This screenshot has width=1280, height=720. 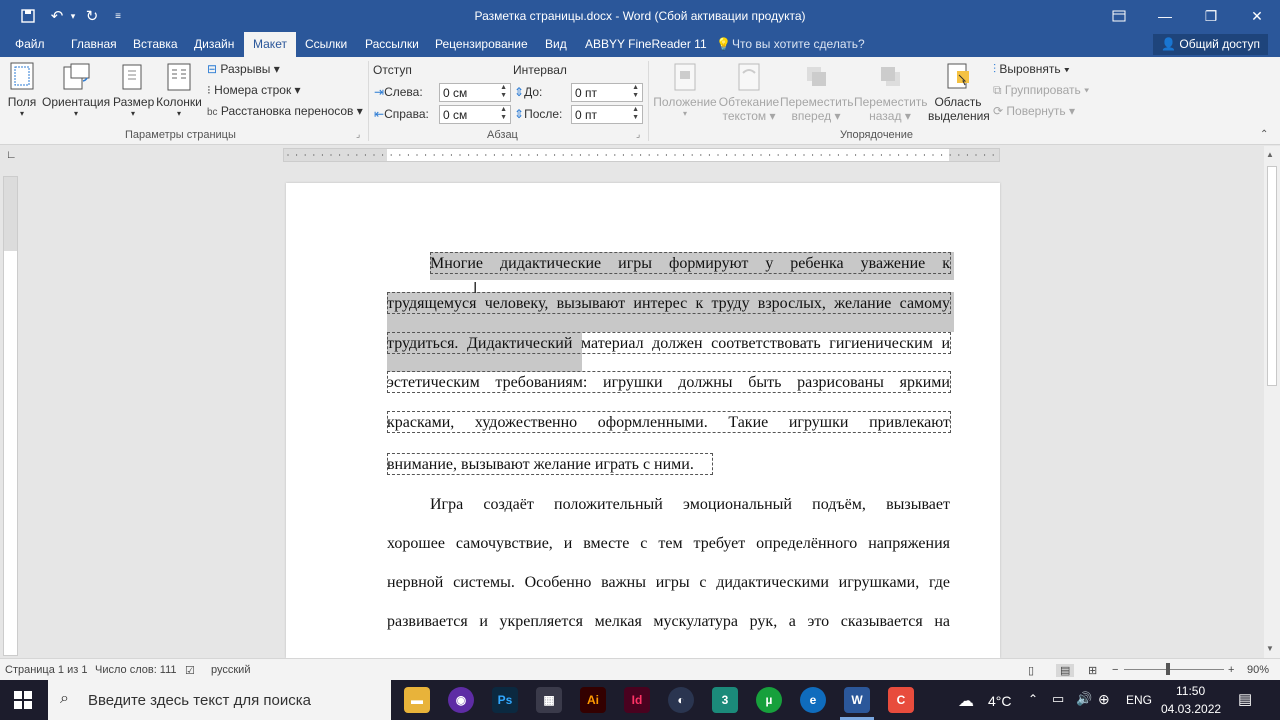 What do you see at coordinates (528, 92) in the screenshot?
I see `spacing-before-label: ⇕До:` at bounding box center [528, 92].